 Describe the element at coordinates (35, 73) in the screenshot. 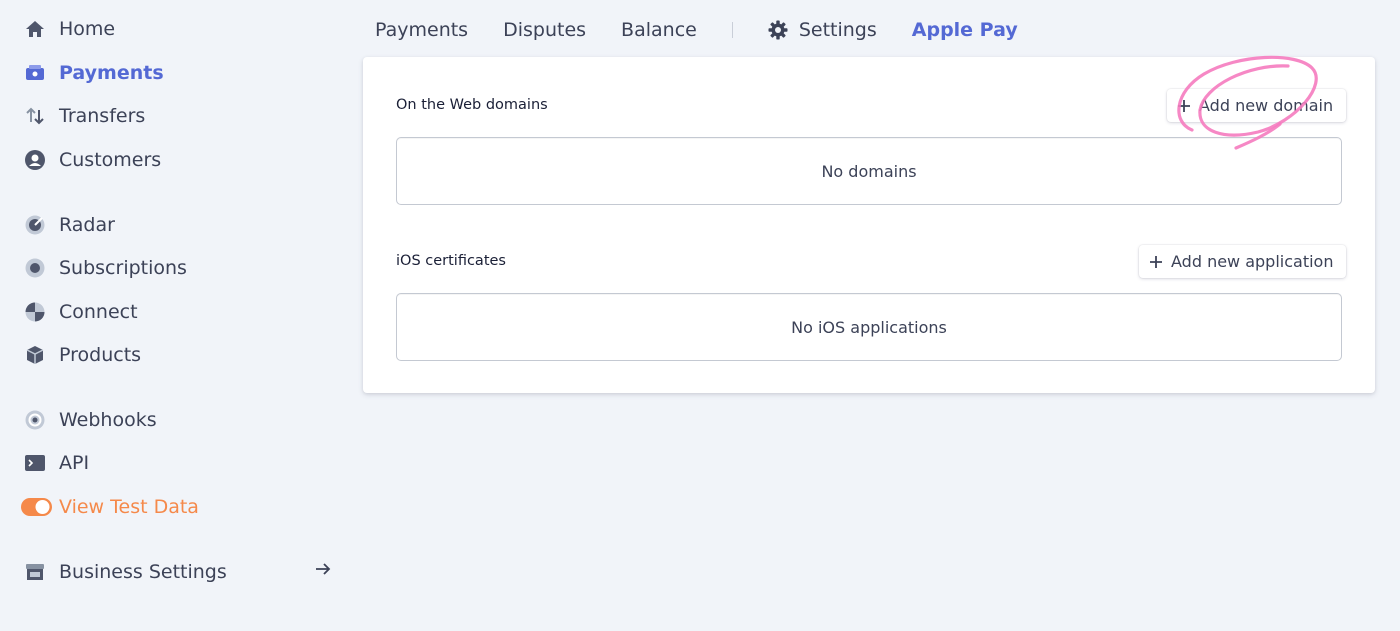

I see `payments-icon` at that location.